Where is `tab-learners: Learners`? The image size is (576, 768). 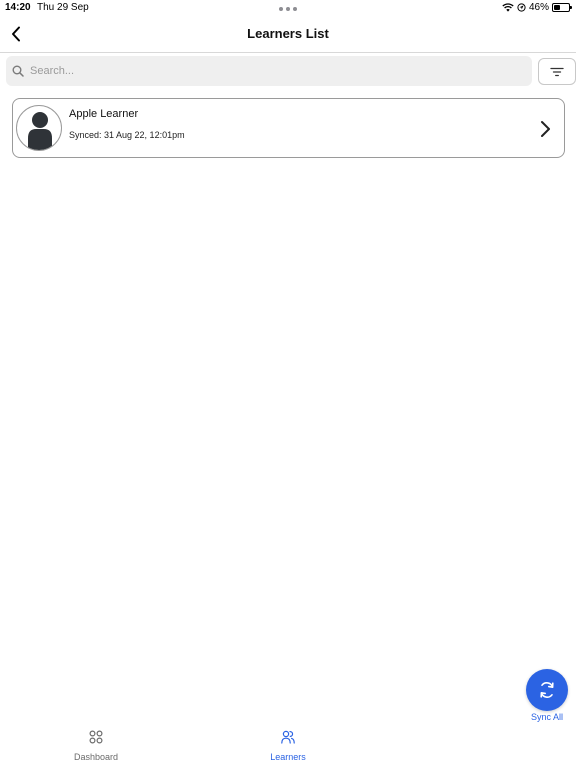
tab-learners: Learners is located at coordinates (288, 747).